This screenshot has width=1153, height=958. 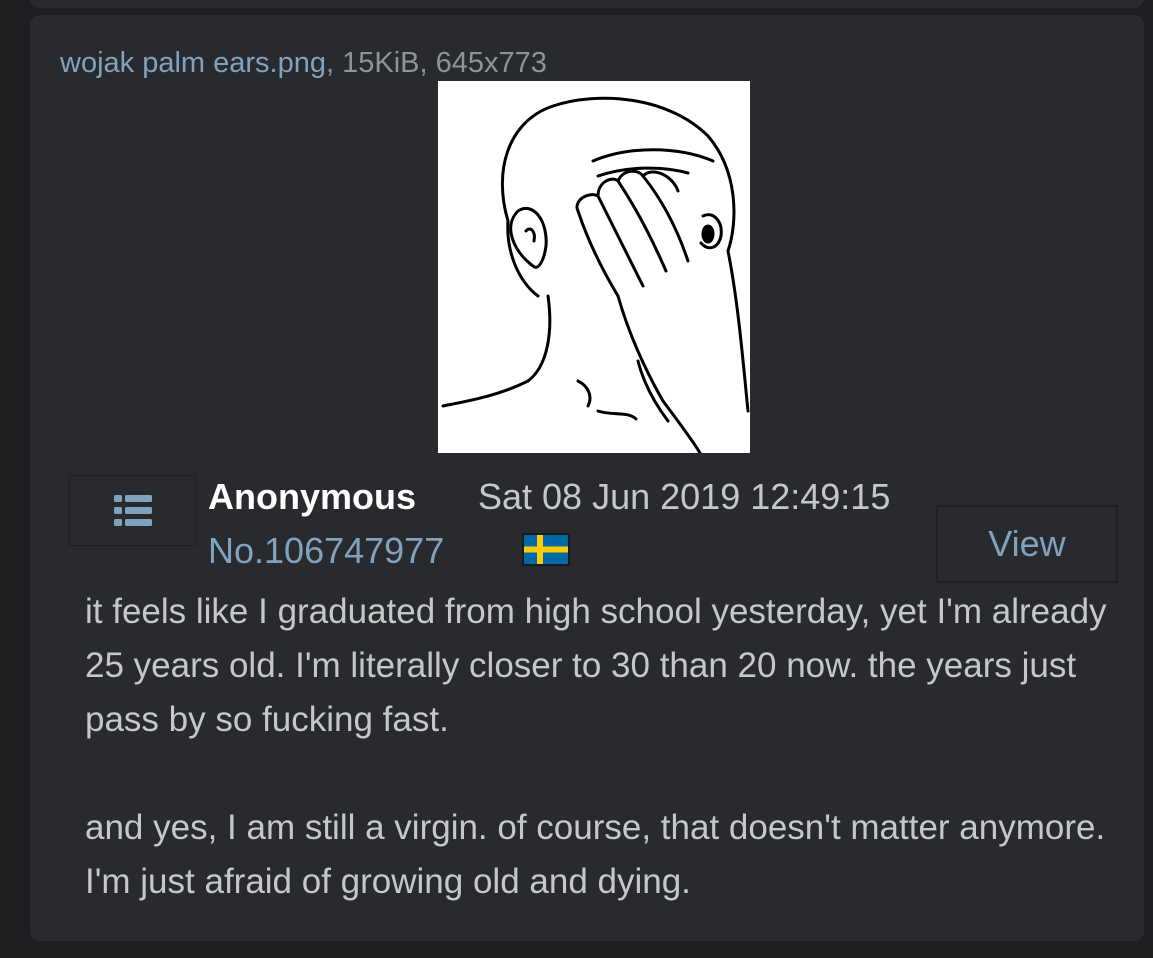 What do you see at coordinates (326, 551) in the screenshot?
I see `post-number-link: No.106747977` at bounding box center [326, 551].